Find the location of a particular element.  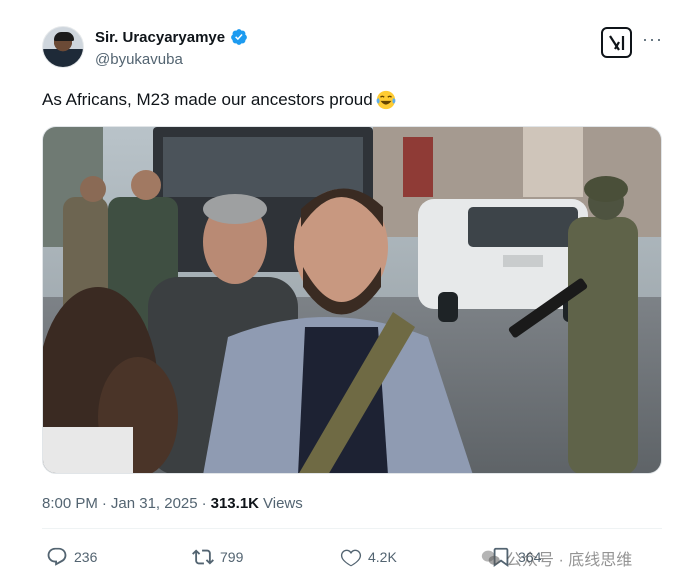

views-count: 313.1K is located at coordinates (234, 503).